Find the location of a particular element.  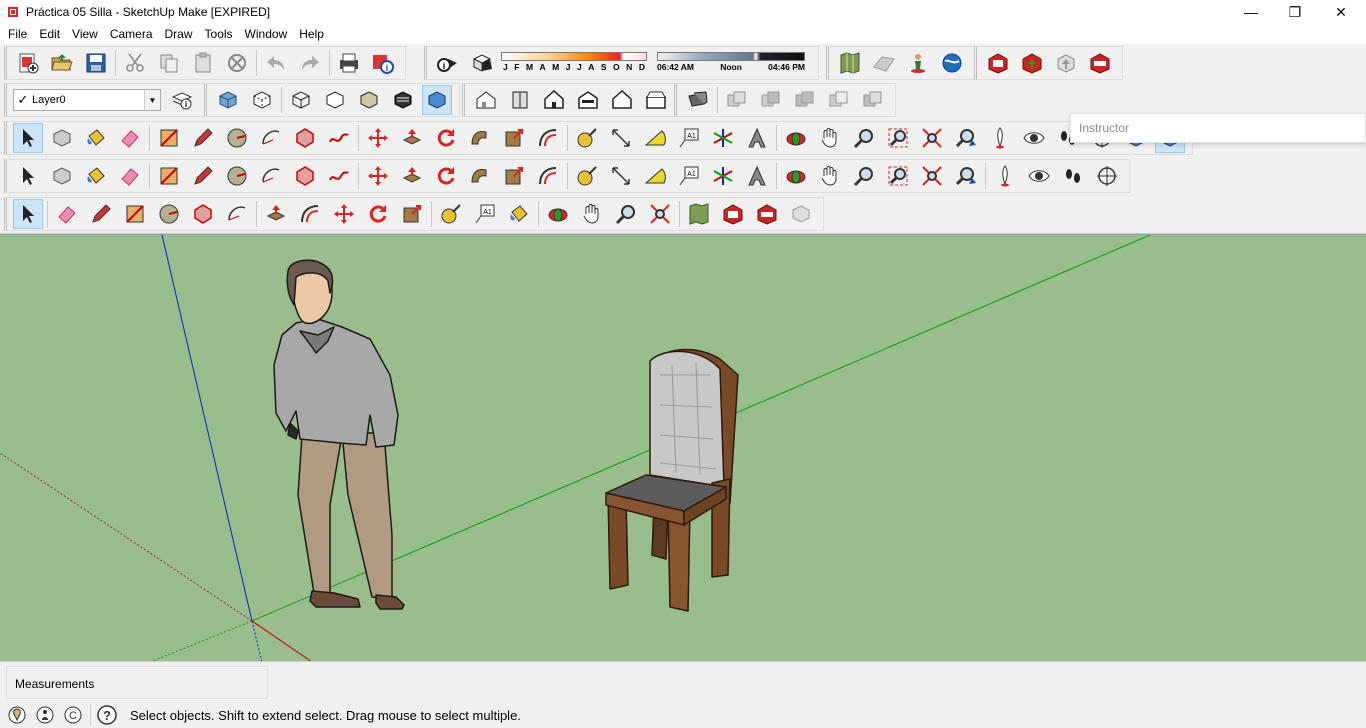

display-shadows-button is located at coordinates (482, 63).